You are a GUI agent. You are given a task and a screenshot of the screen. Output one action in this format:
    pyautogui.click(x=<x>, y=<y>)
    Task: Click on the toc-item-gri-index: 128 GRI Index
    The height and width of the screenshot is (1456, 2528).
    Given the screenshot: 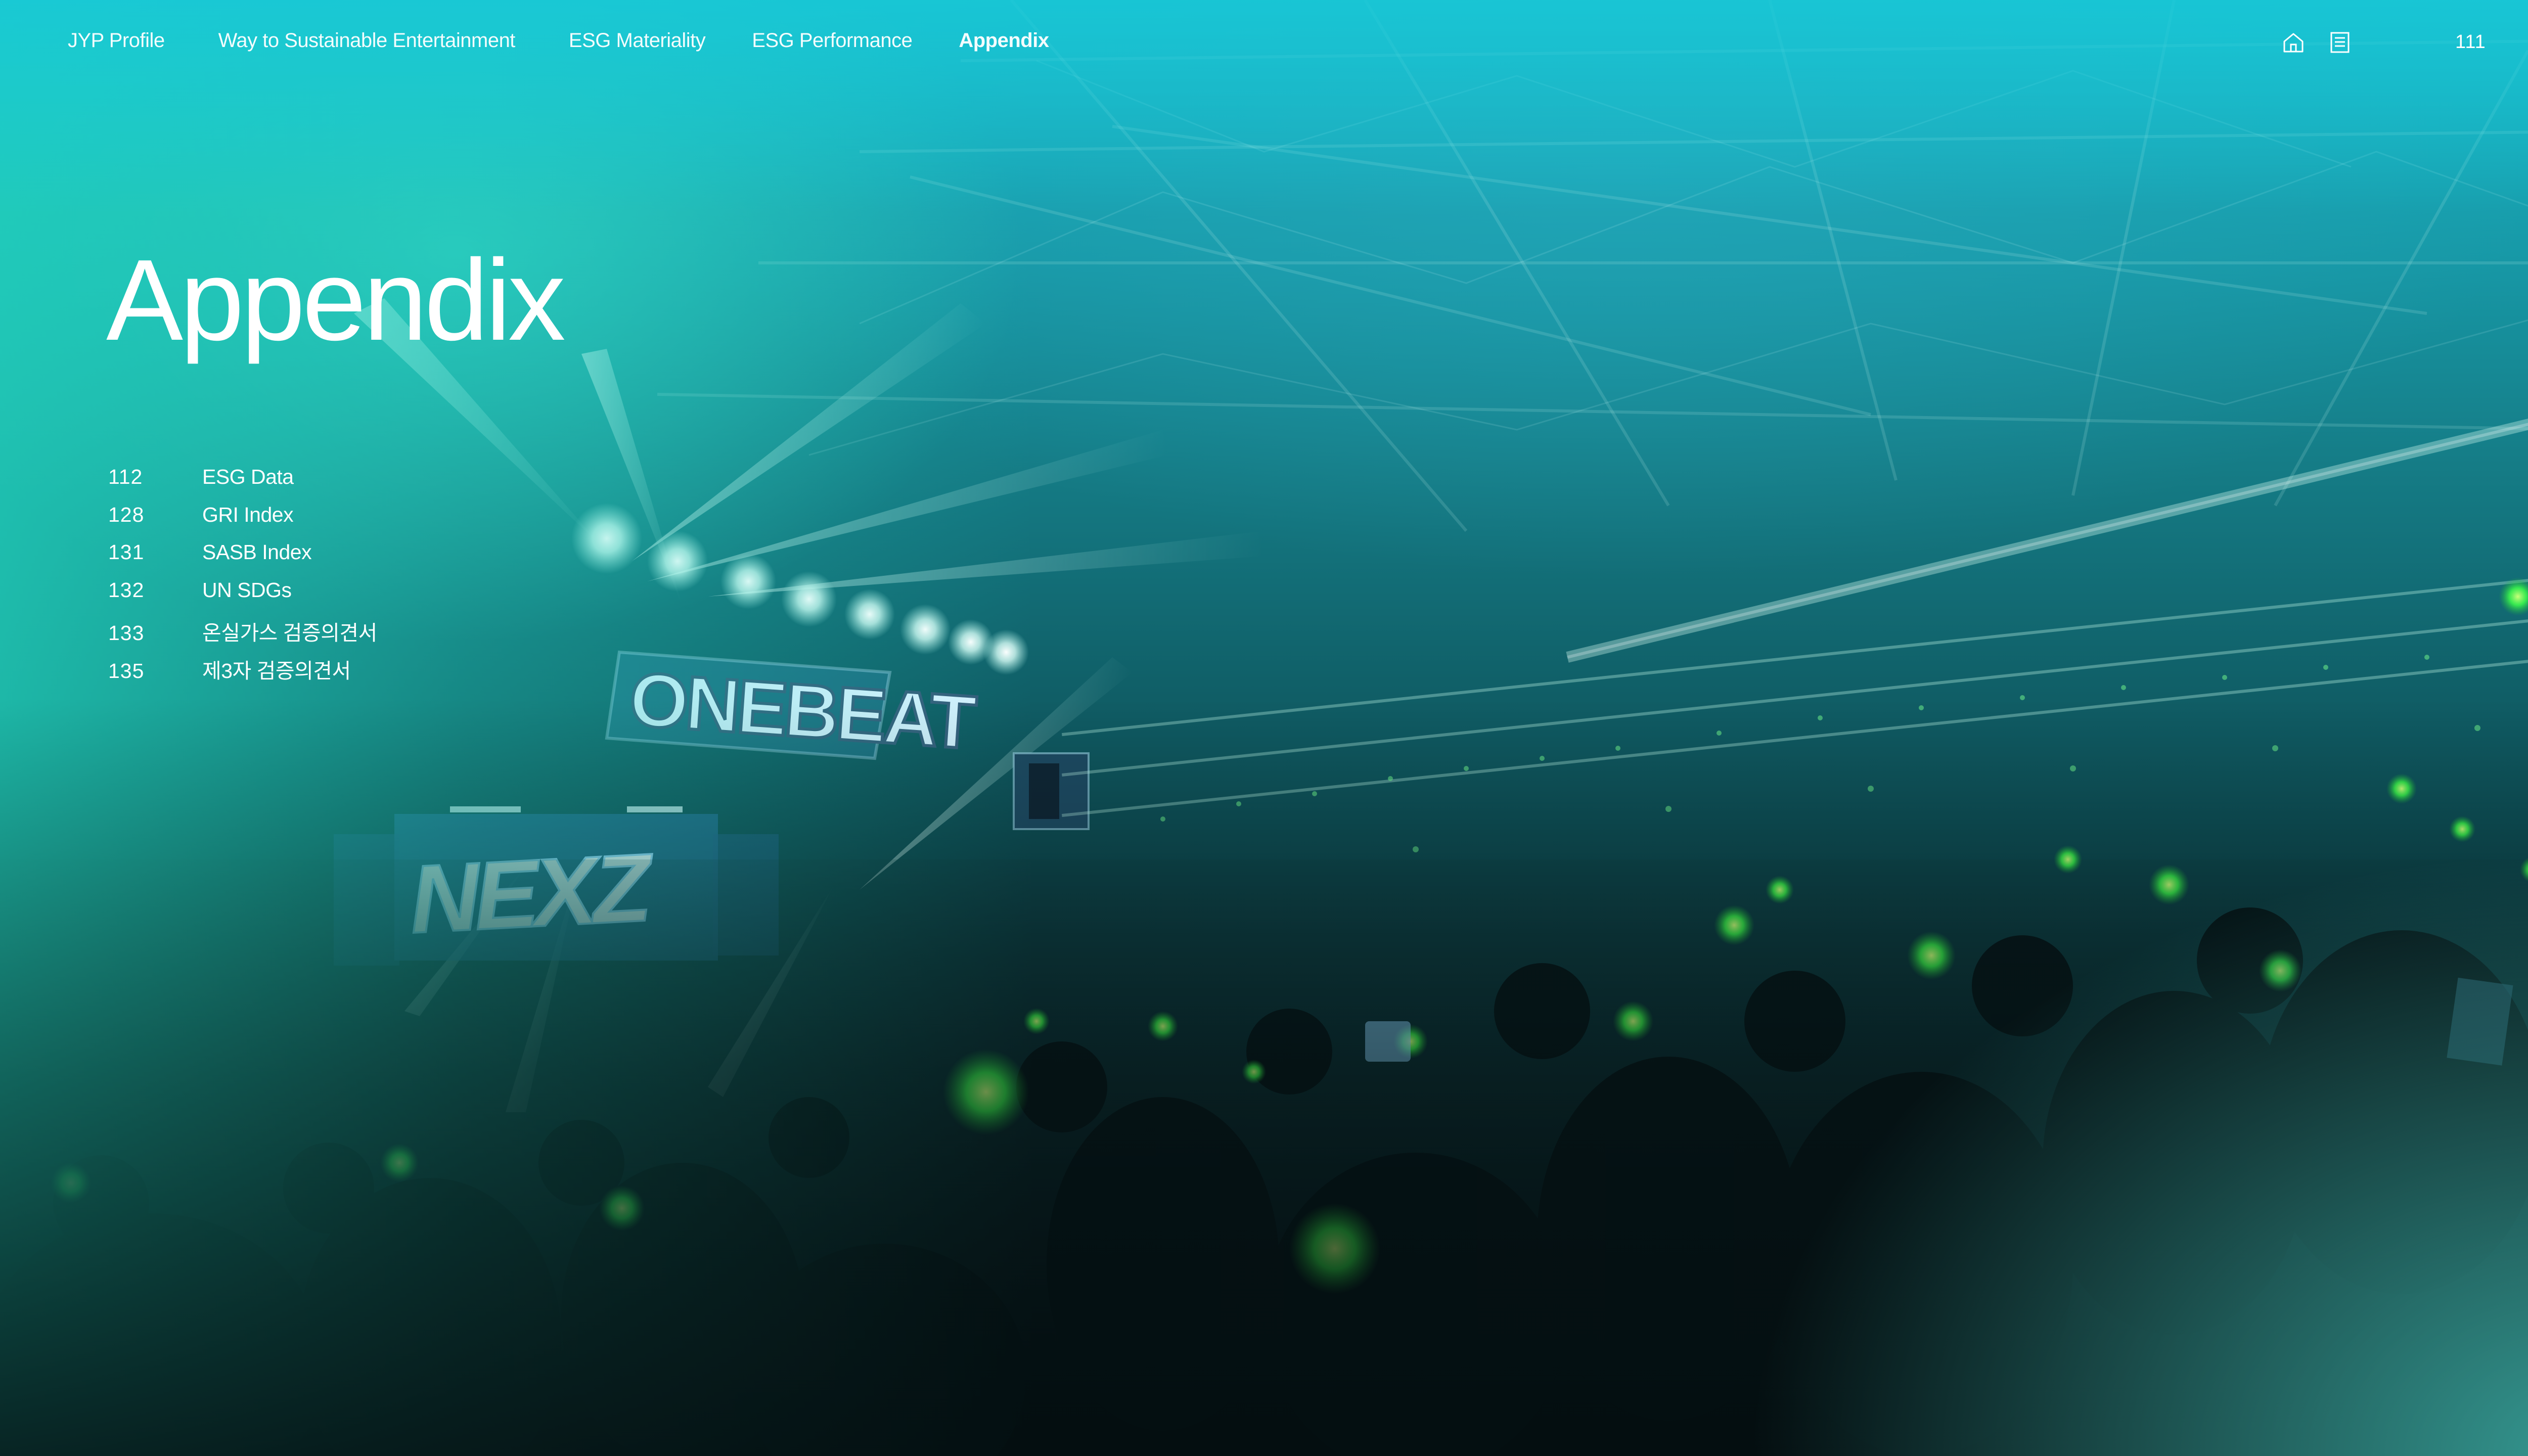 What is the action you would take?
    pyautogui.click(x=243, y=522)
    